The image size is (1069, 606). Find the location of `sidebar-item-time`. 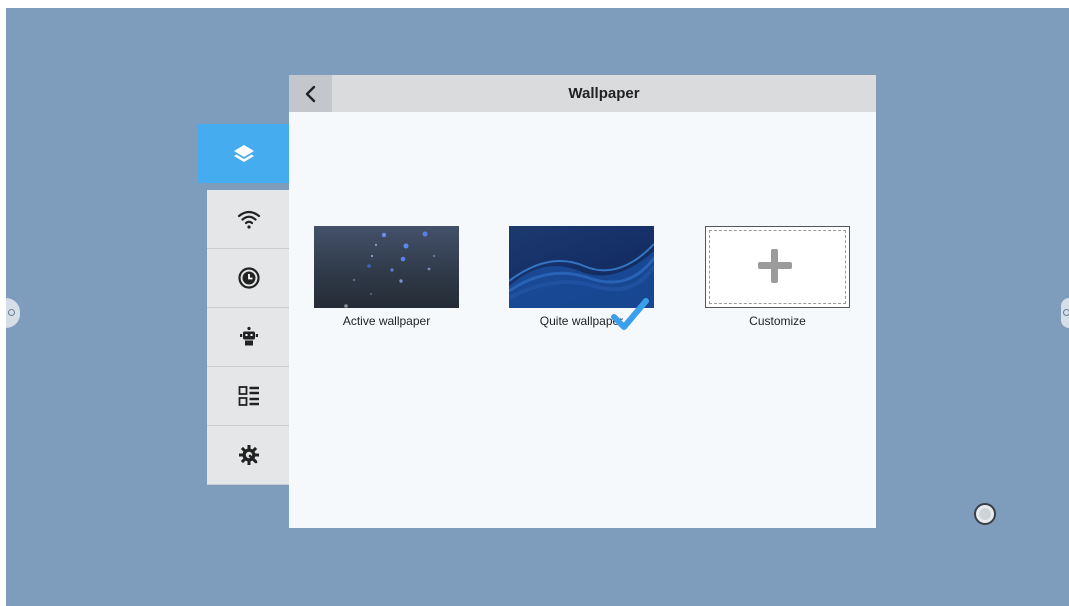

sidebar-item-time is located at coordinates (248, 278).